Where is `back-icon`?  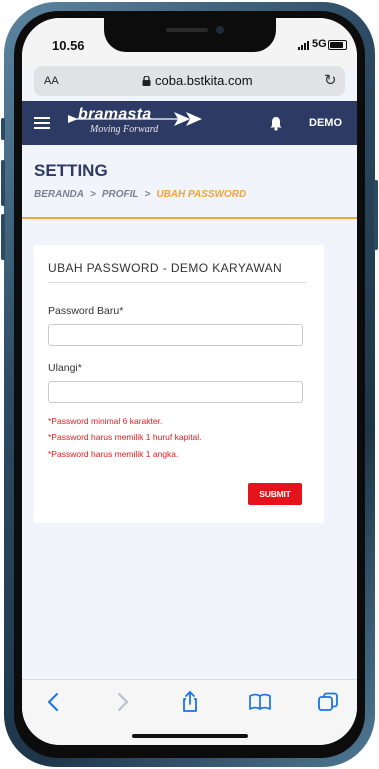 back-icon is located at coordinates (54, 702).